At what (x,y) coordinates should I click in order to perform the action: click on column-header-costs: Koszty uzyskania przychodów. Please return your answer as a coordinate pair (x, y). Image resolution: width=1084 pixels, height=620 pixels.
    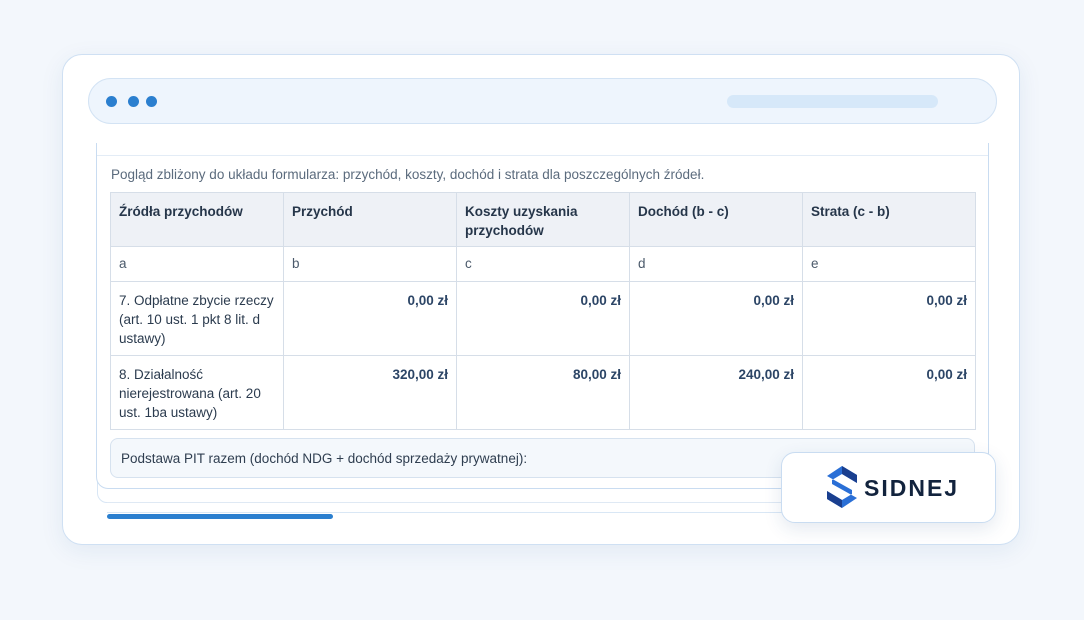
    Looking at the image, I should click on (543, 219).